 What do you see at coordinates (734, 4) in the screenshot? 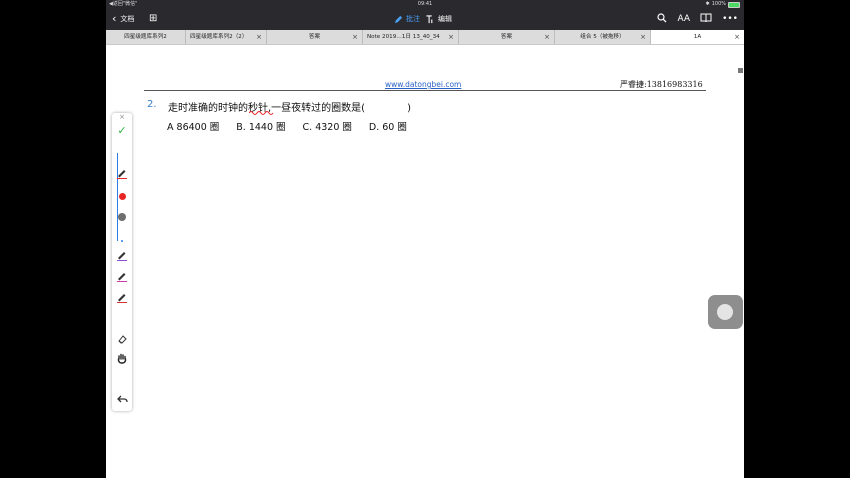
I see `battery-icon` at bounding box center [734, 4].